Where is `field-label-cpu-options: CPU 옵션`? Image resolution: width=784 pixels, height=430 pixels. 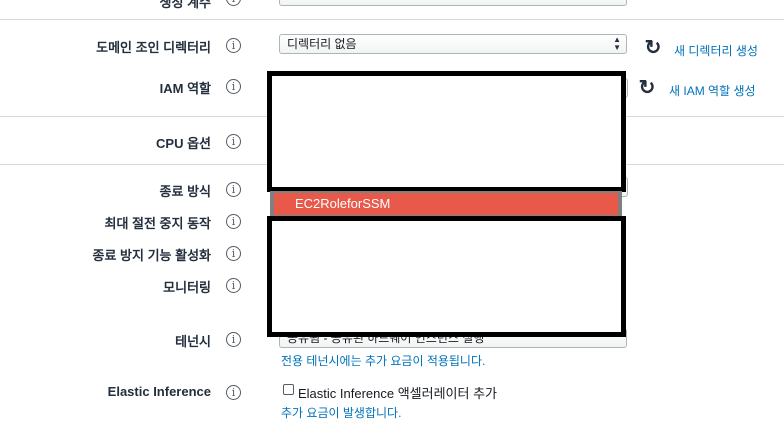
field-label-cpu-options: CPU 옵션 is located at coordinates (183, 143).